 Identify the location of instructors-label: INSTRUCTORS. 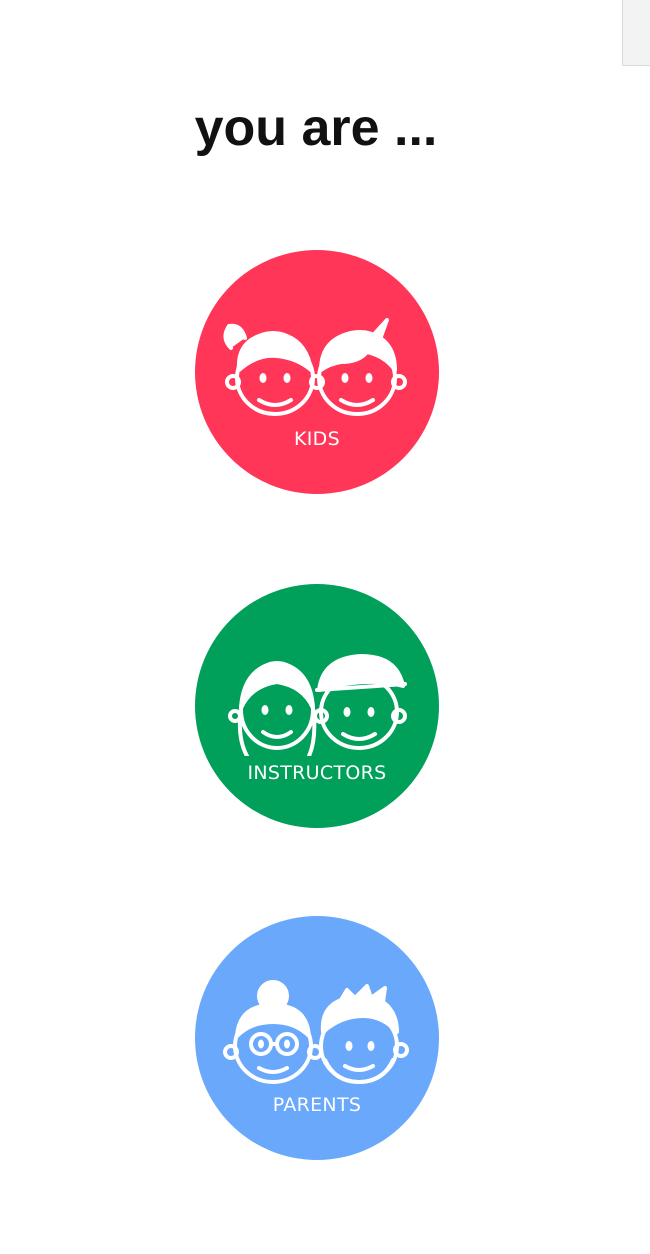
(317, 773).